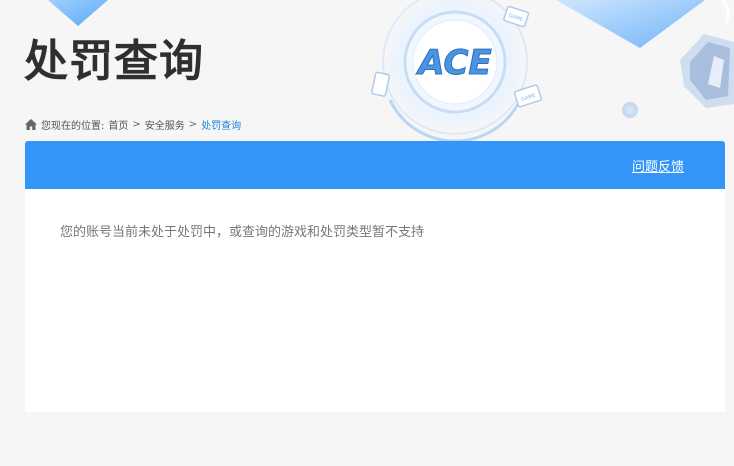 Image resolution: width=734 pixels, height=466 pixels. I want to click on orb-decoration, so click(630, 110).